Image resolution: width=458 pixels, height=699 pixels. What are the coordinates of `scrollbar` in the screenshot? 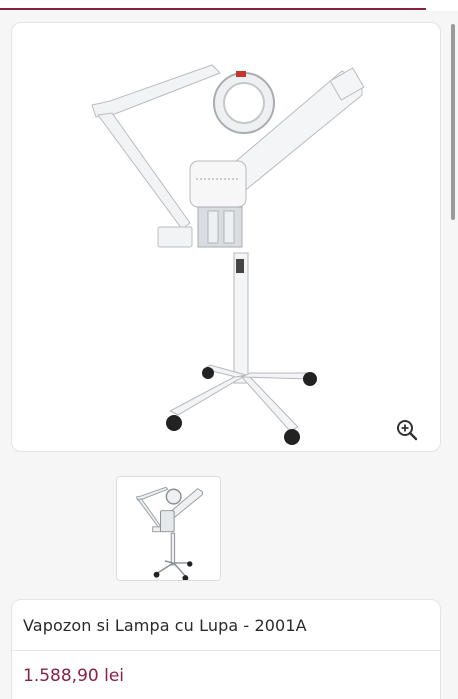 It's located at (453, 122).